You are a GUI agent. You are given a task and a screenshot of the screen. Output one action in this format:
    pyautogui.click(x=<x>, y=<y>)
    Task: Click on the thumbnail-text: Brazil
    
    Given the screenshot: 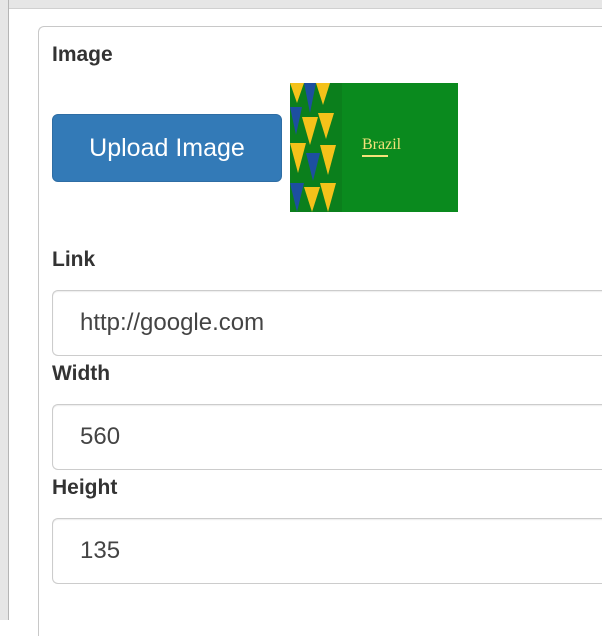 What is the action you would take?
    pyautogui.click(x=382, y=144)
    